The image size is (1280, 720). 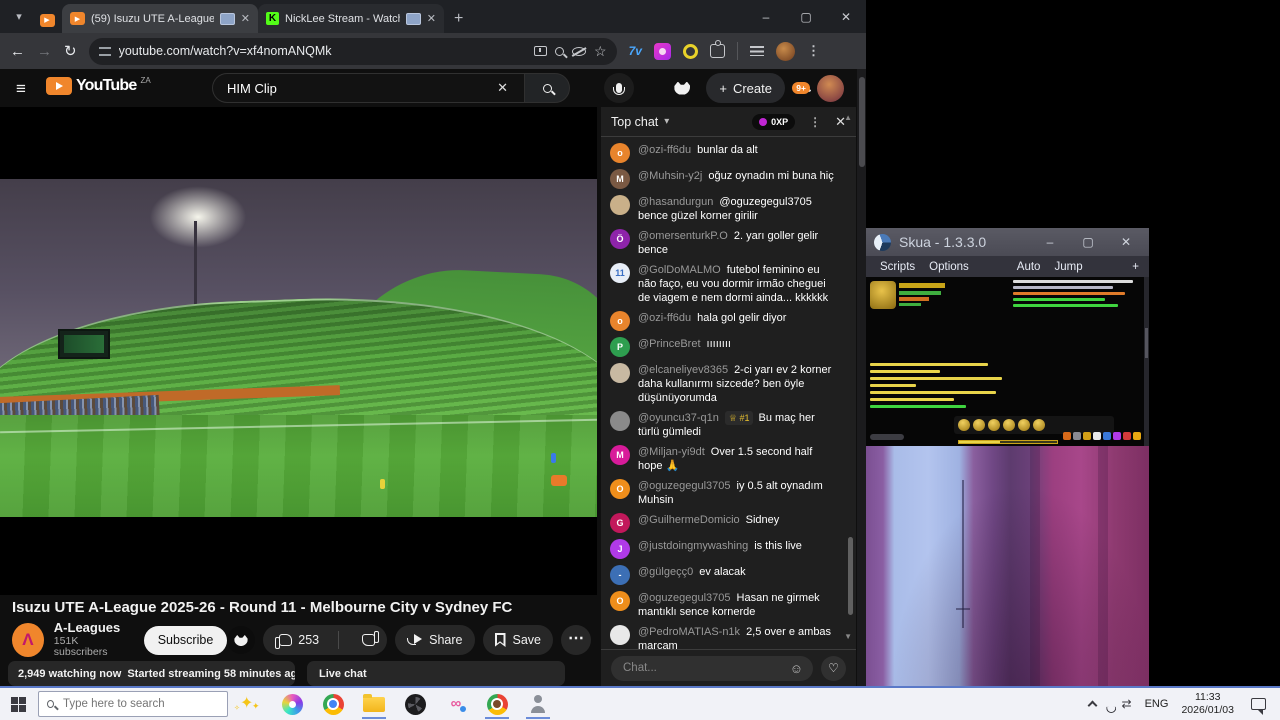 What do you see at coordinates (241, 640) in the screenshot?
I see `paw-overlay-button` at bounding box center [241, 640].